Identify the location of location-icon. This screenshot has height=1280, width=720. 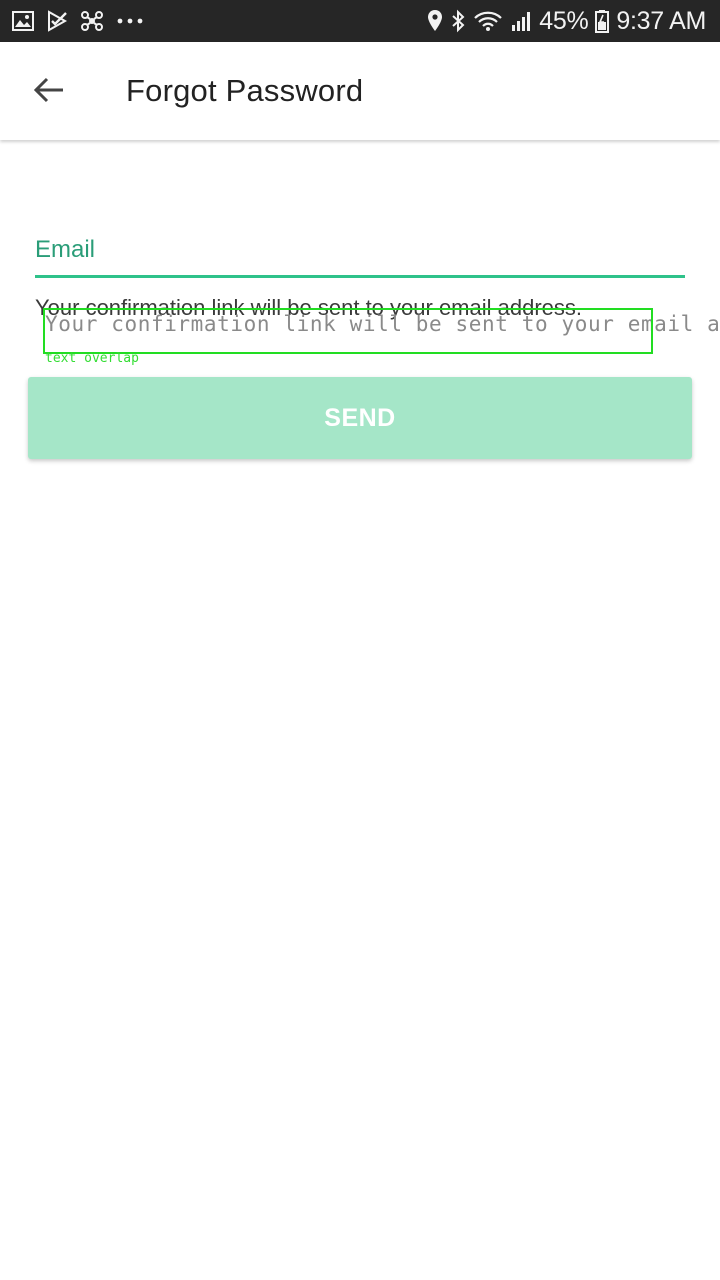
(435, 21).